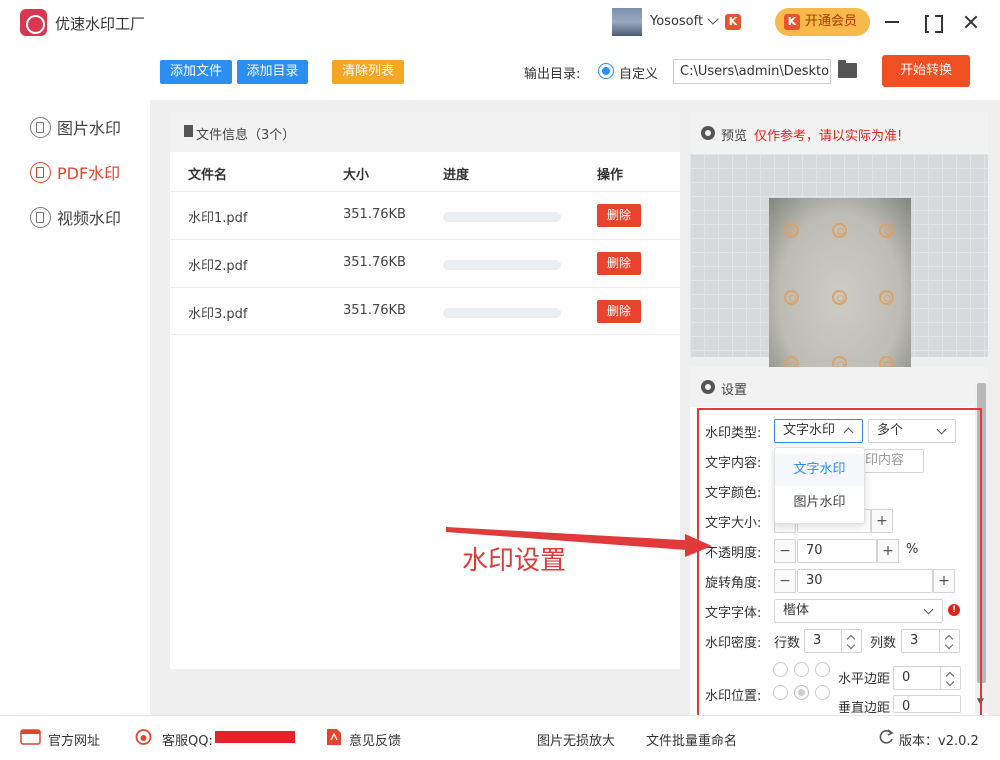 The width and height of the screenshot is (1000, 760). Describe the element at coordinates (886, 737) in the screenshot. I see `refresh-icon` at that location.